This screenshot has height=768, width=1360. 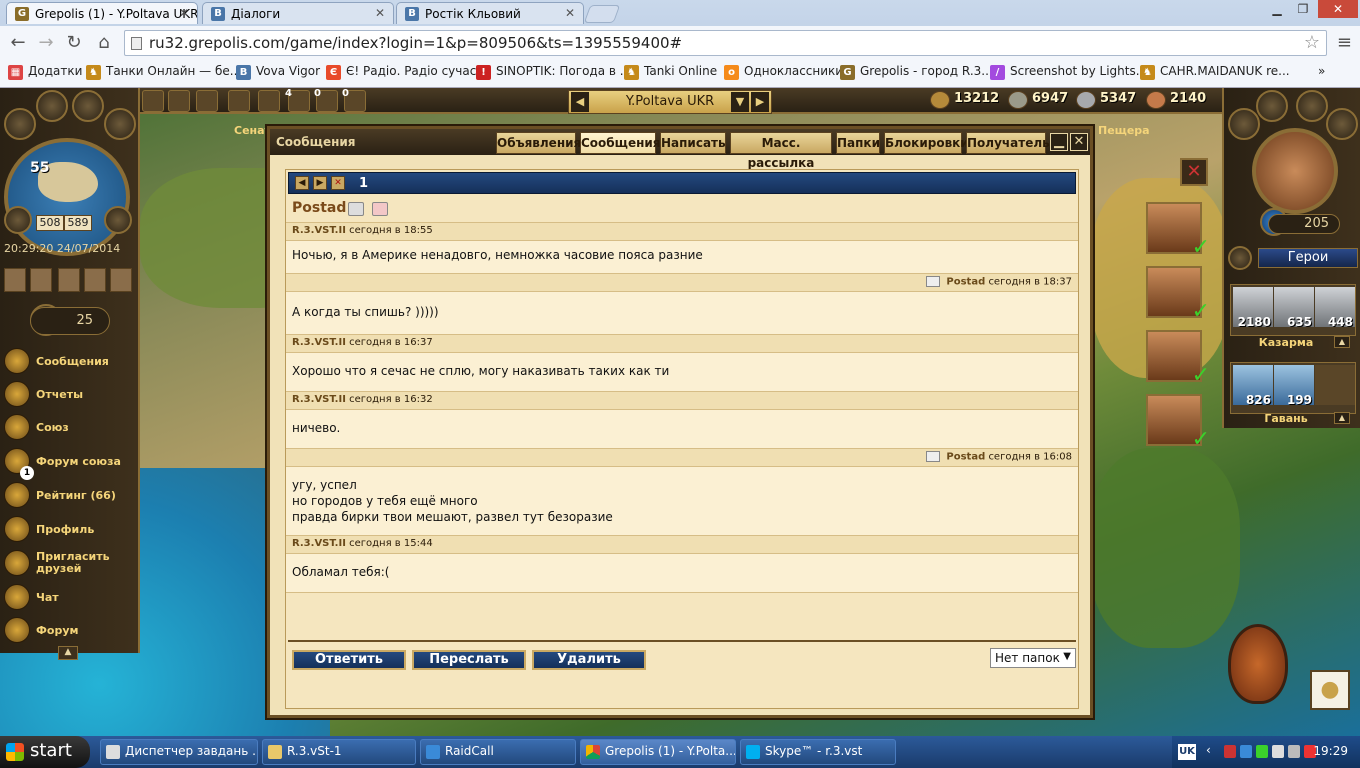 What do you see at coordinates (78, 223) in the screenshot?
I see `coord-y-input: 589` at bounding box center [78, 223].